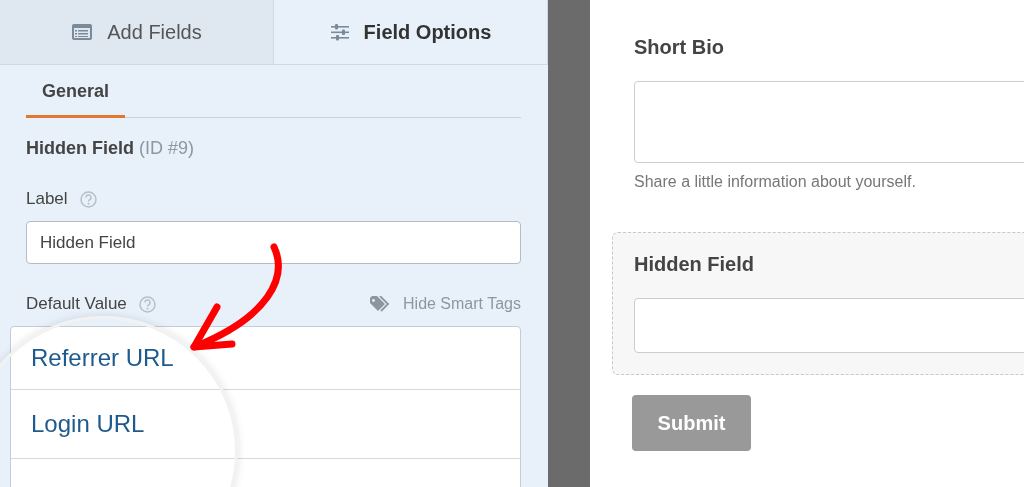  I want to click on panel-tab: Add Fields, so click(137, 32).